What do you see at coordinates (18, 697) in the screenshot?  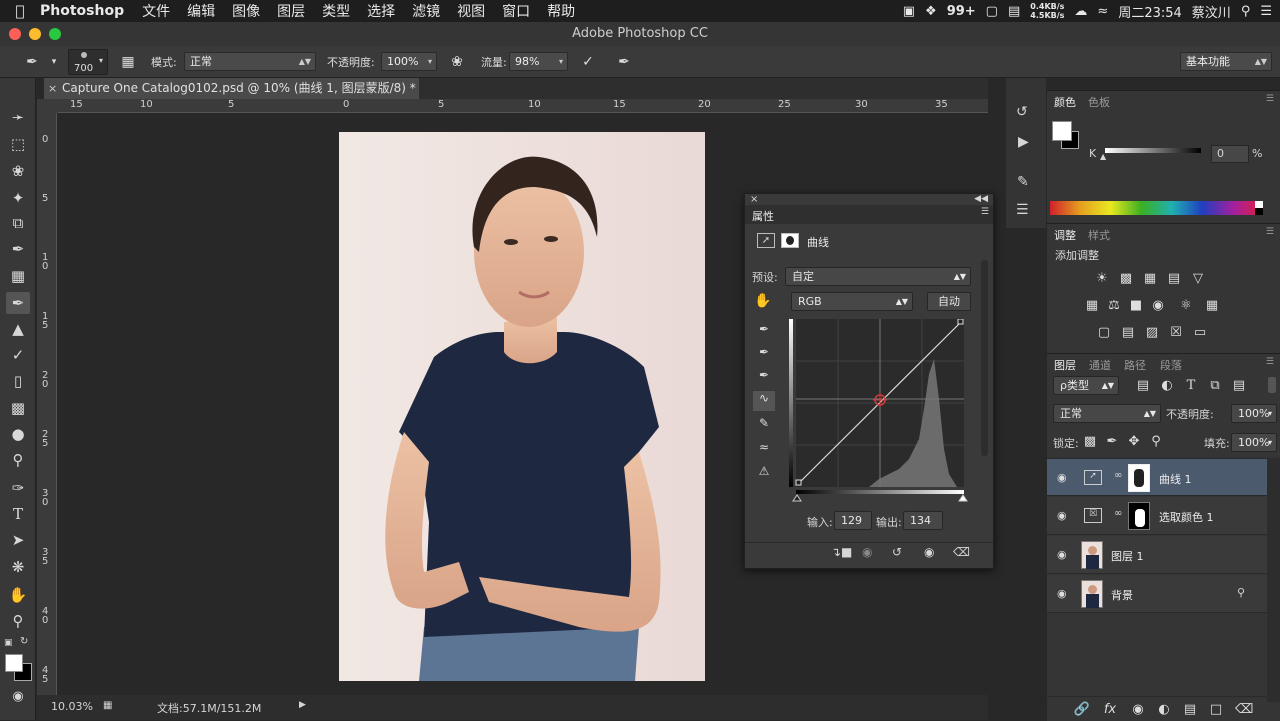 I see `quick-mask-icon: ◉` at bounding box center [18, 697].